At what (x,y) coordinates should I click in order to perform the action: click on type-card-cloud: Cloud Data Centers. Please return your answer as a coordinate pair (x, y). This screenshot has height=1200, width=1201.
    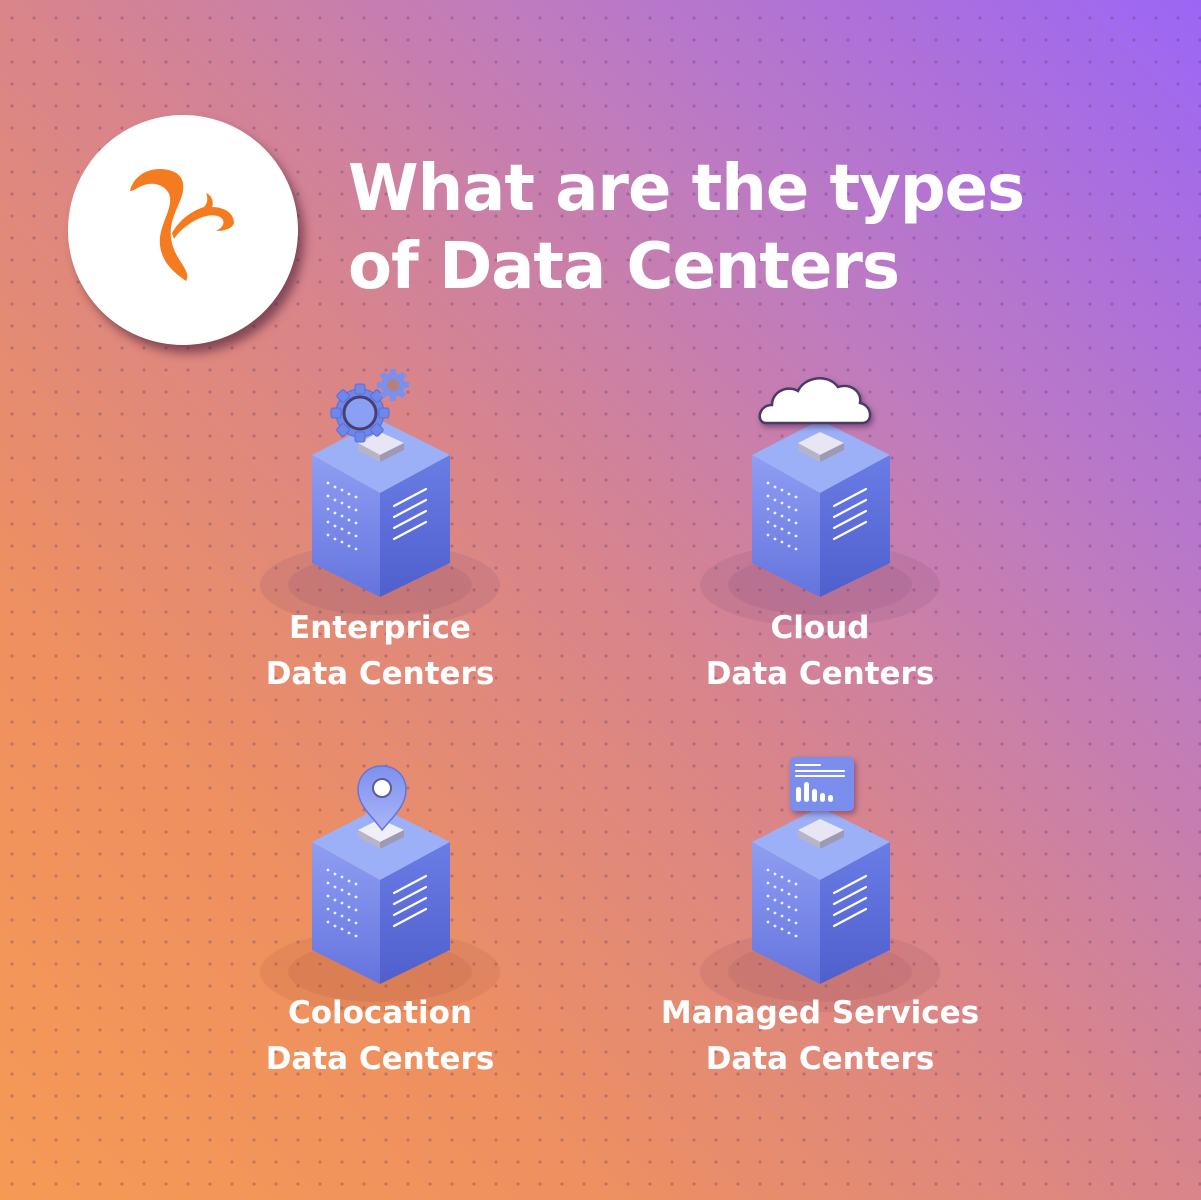
    Looking at the image, I should click on (820, 555).